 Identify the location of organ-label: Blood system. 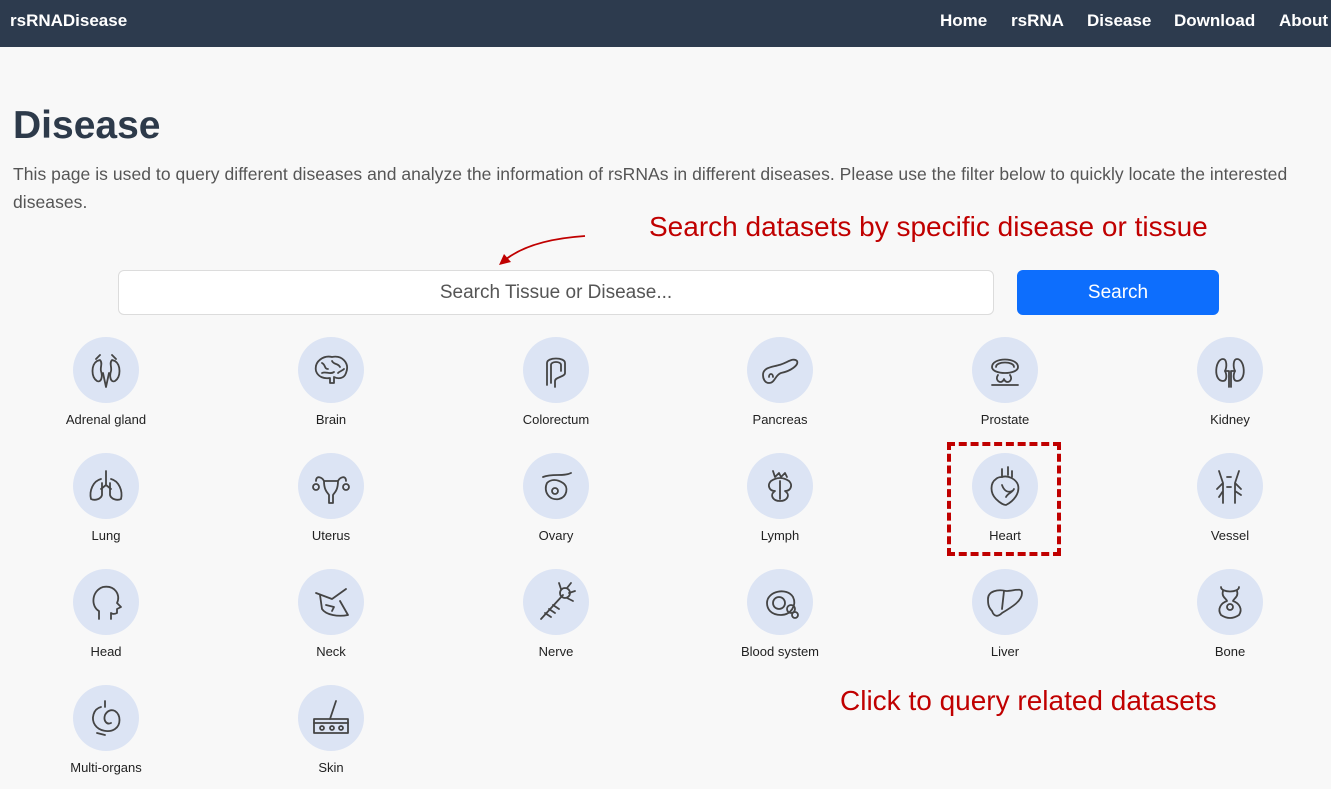
(780, 651).